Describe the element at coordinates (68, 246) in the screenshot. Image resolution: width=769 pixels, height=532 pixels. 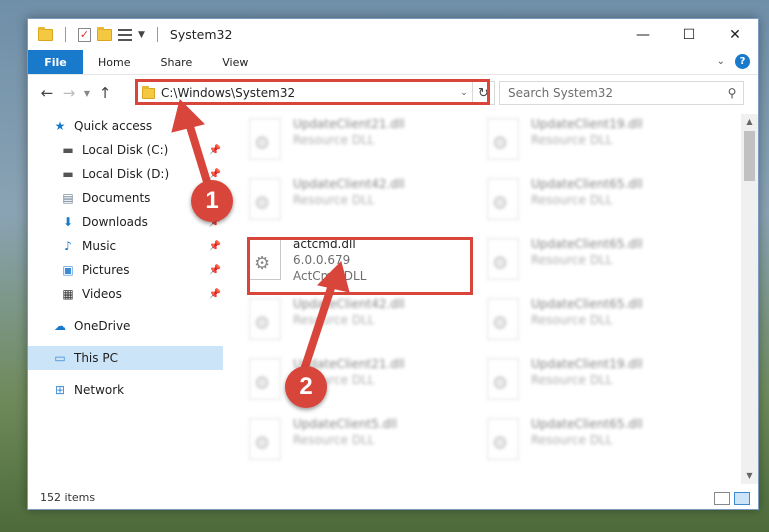
I see `music-note-icon: ♪` at that location.